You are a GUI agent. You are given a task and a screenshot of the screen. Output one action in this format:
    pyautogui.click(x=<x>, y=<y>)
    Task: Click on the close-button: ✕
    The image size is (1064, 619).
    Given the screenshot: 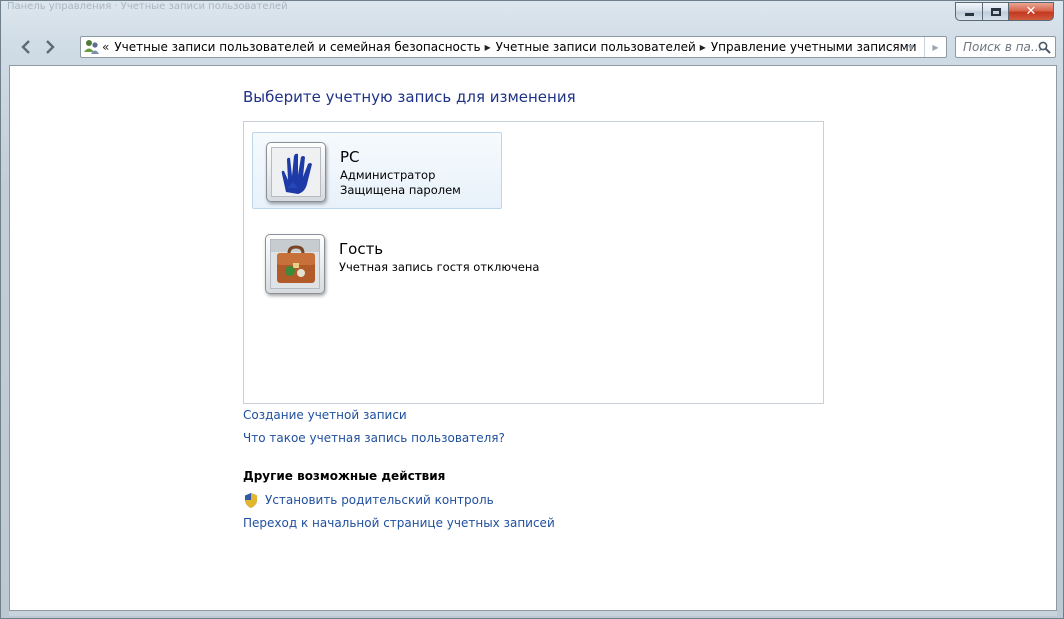 What is the action you would take?
    pyautogui.click(x=1031, y=11)
    